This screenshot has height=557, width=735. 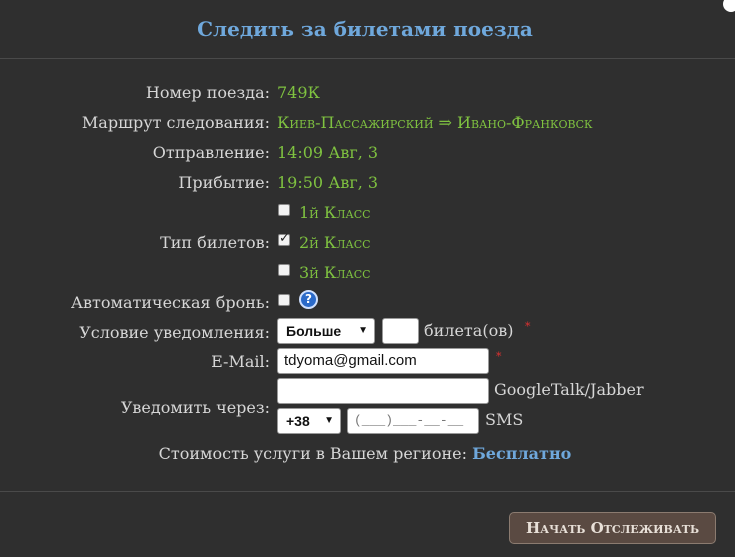 What do you see at coordinates (314, 331) in the screenshot?
I see `condition-select-value: Больше` at bounding box center [314, 331].